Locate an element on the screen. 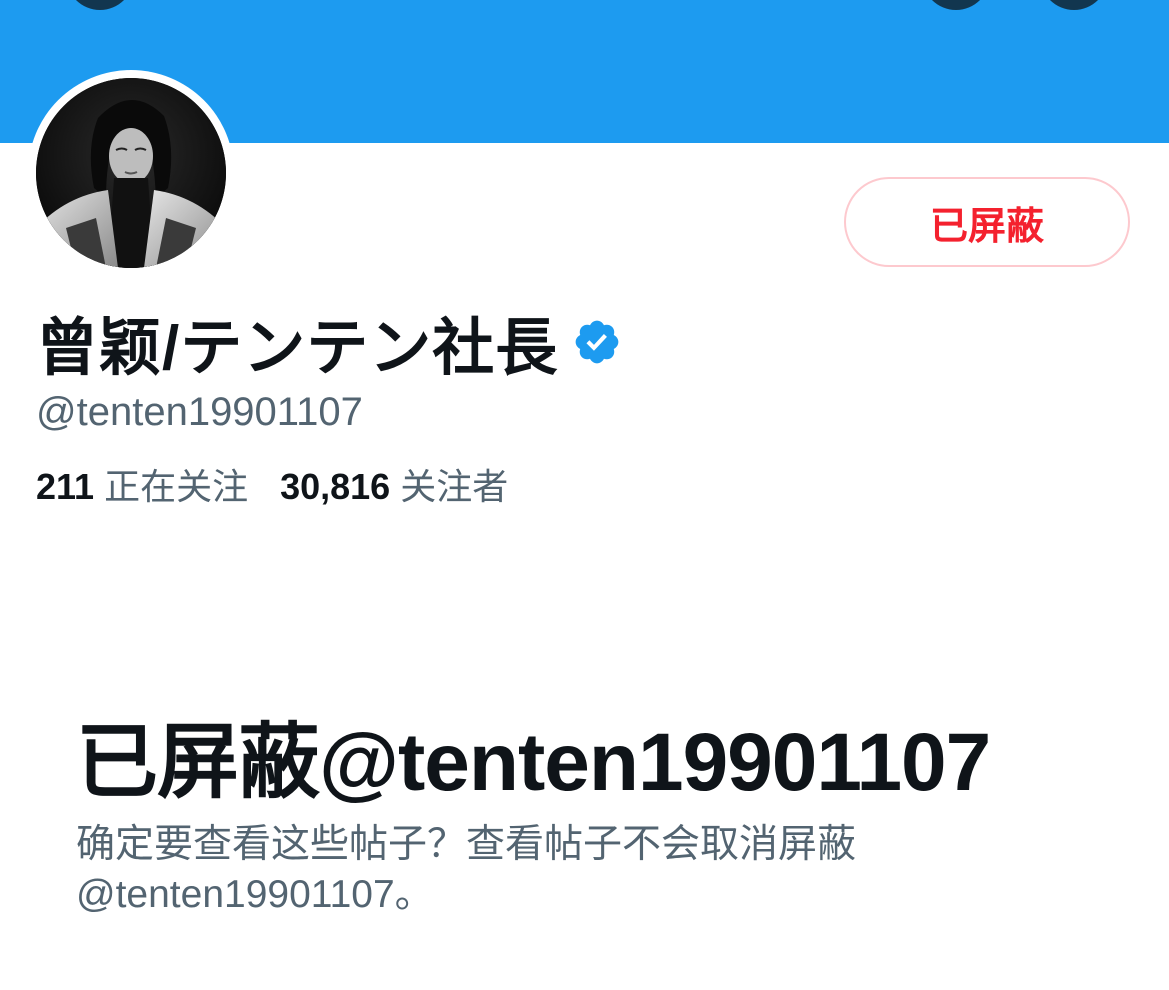 Image resolution: width=1169 pixels, height=990 pixels. followers-count: 30,816 is located at coordinates (335, 486).